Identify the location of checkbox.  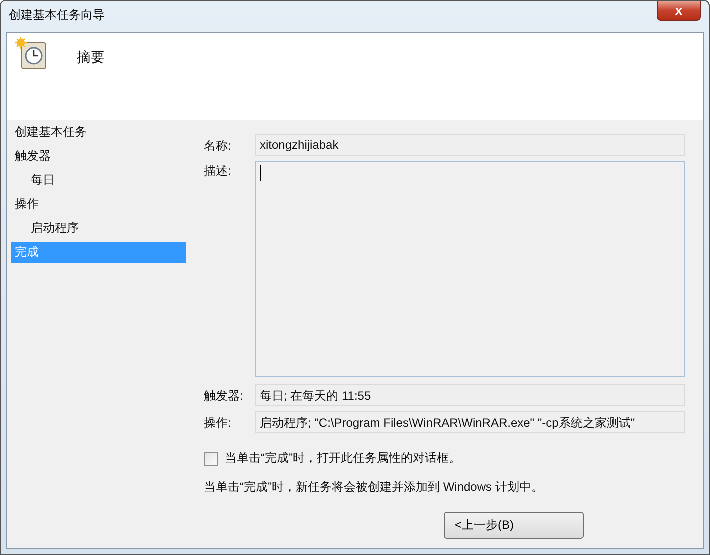
(211, 459).